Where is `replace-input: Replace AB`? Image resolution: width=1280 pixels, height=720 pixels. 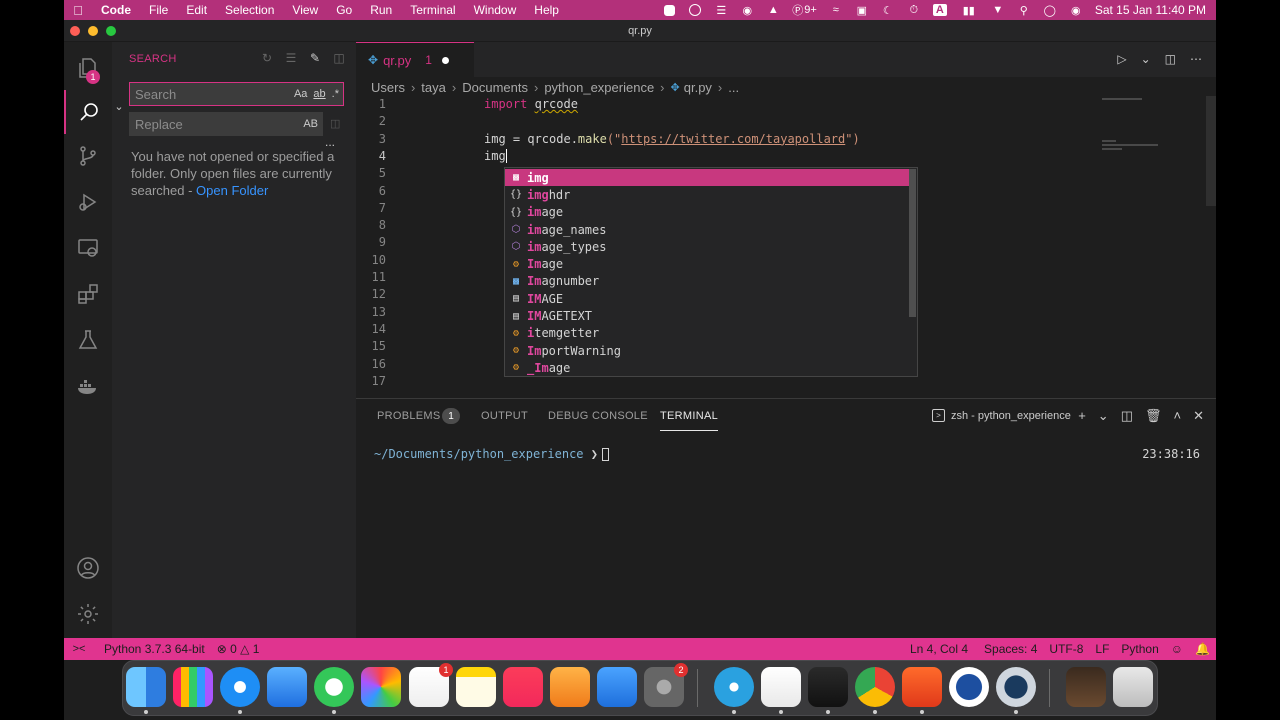
replace-input: Replace AB is located at coordinates (226, 124).